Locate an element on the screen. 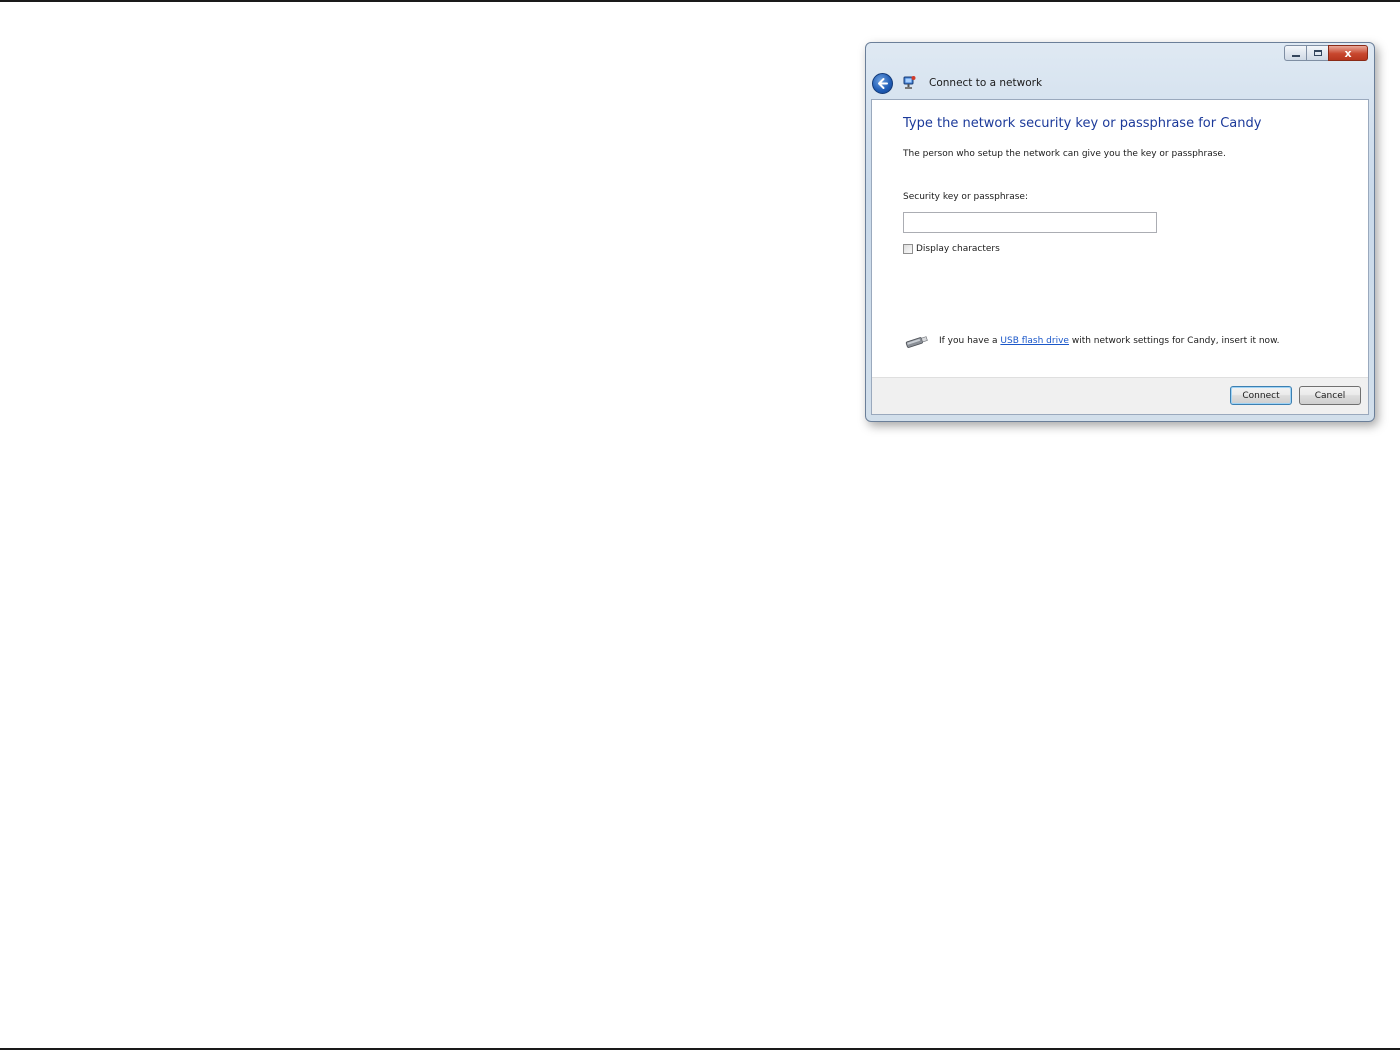 This screenshot has height=1051, width=1400. caption-buttons: x is located at coordinates (1326, 53).